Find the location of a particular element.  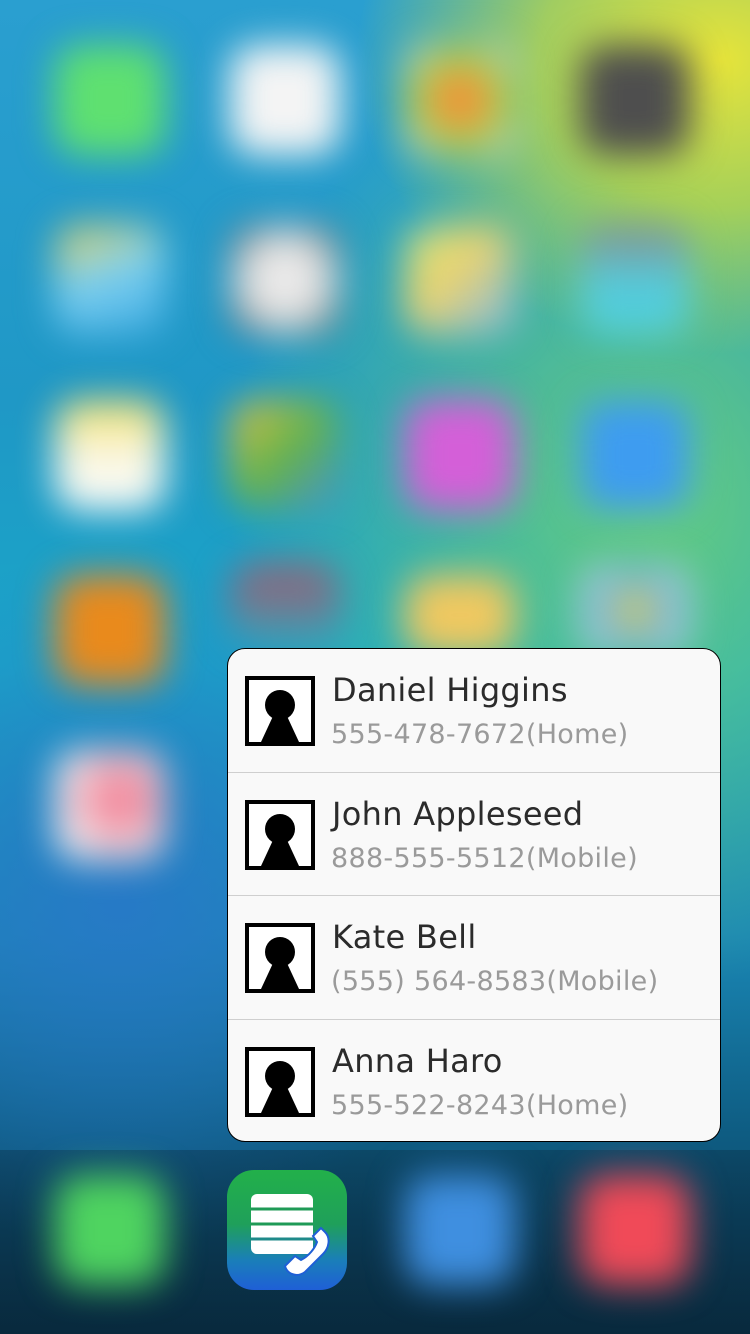

blurred-gamecenter-icon is located at coordinates (635, 610).